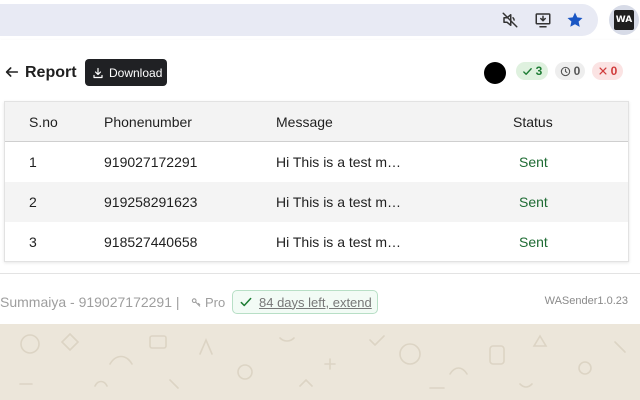 The image size is (640, 400). What do you see at coordinates (603, 71) in the screenshot?
I see `x-icon` at bounding box center [603, 71].